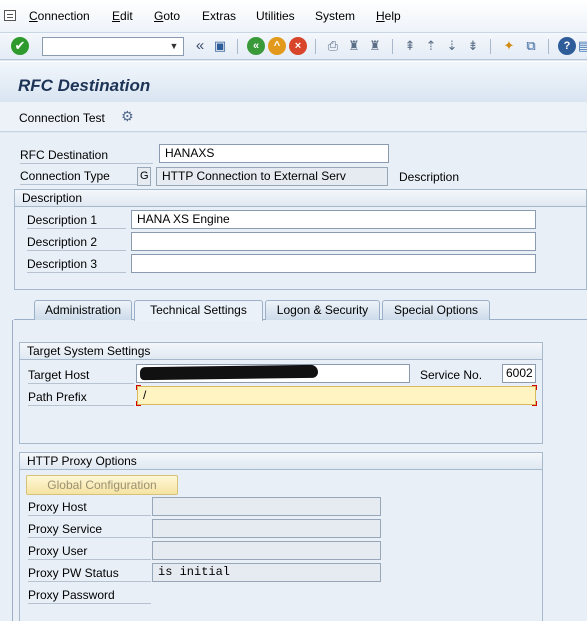  What do you see at coordinates (336, 395) in the screenshot?
I see `path-prefix-field: /` at bounding box center [336, 395].